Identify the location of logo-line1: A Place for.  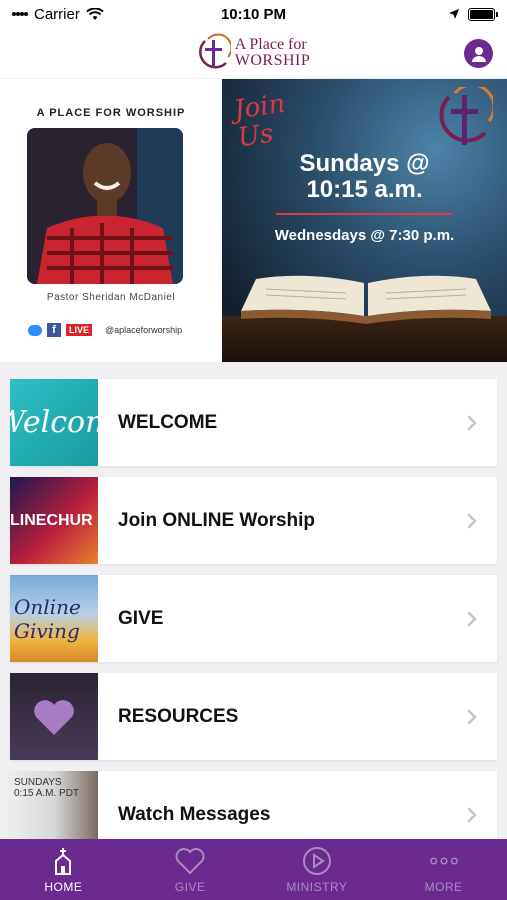
(270, 44).